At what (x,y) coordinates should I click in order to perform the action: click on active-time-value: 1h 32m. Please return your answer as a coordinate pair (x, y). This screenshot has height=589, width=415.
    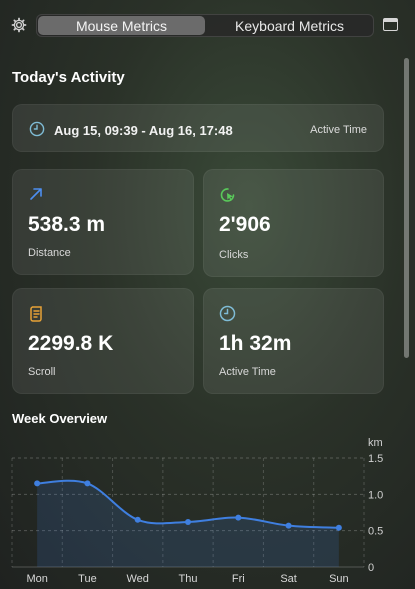
    Looking at the image, I should click on (255, 343).